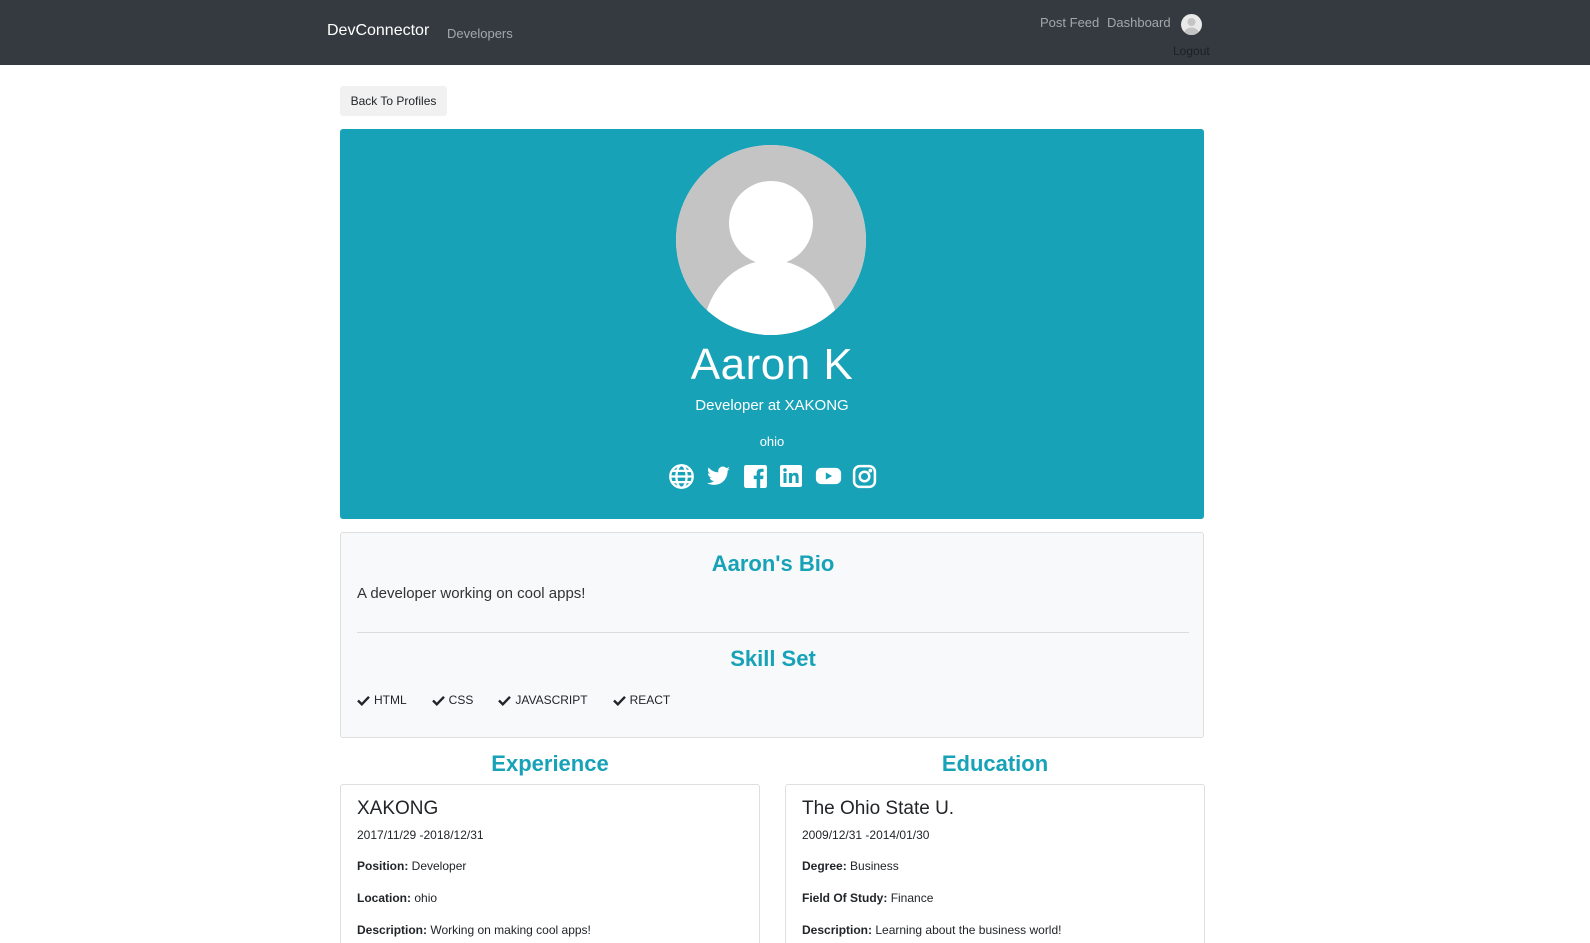 Image resolution: width=1590 pixels, height=943 pixels. I want to click on skill-item: CSS, so click(452, 700).